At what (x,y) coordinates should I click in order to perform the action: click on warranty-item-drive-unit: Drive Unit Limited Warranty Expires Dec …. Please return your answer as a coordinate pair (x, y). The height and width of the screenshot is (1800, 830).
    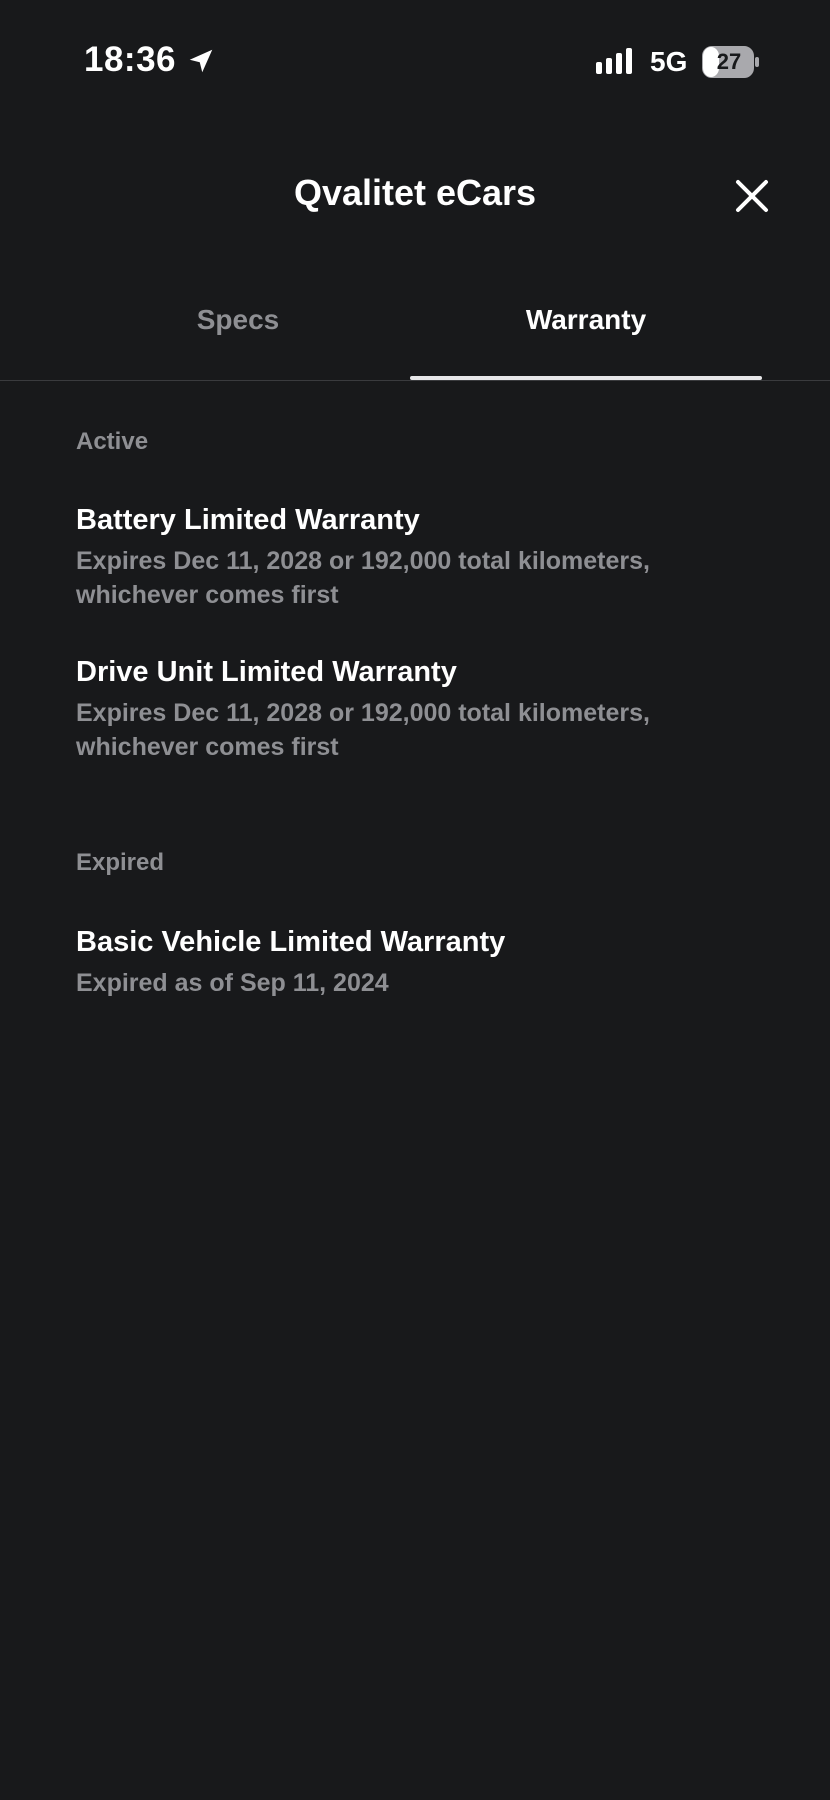
    Looking at the image, I should click on (426, 708).